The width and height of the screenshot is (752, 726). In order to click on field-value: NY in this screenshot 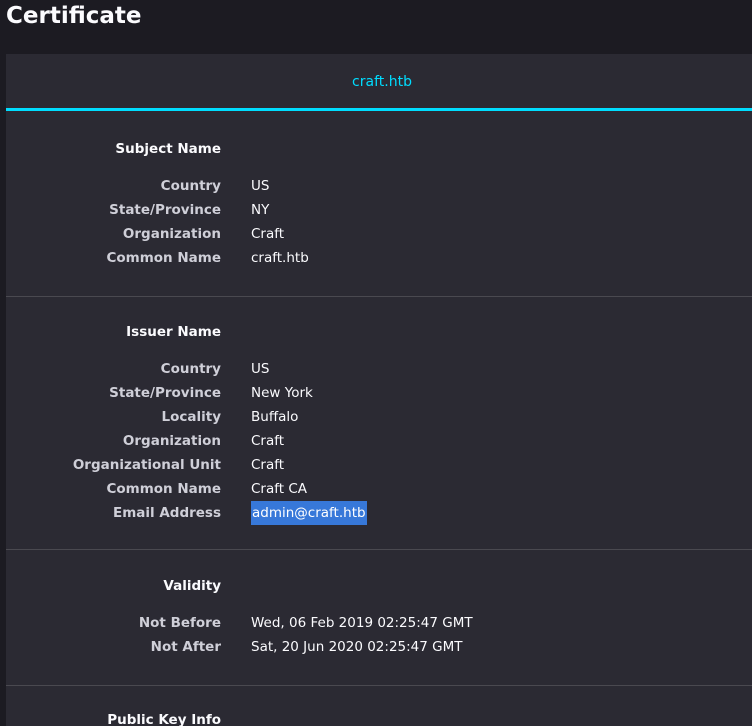, I will do `click(260, 210)`.